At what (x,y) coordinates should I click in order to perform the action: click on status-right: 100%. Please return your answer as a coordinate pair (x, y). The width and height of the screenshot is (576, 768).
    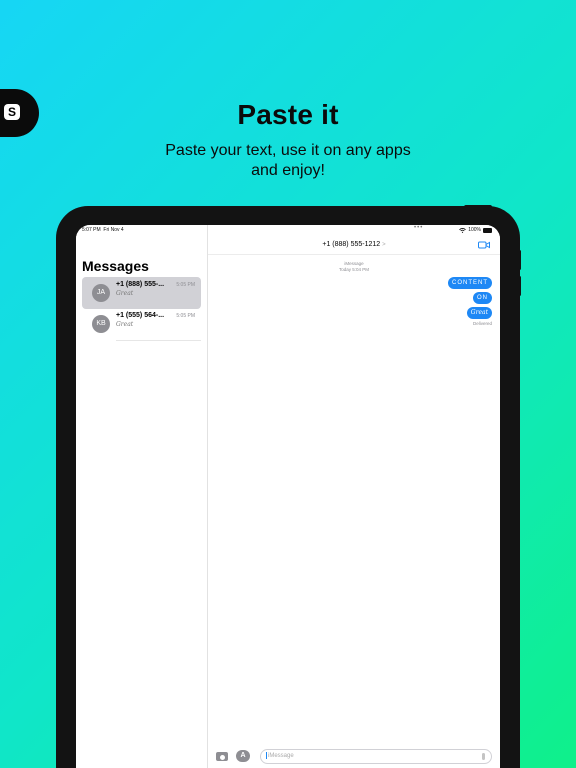
    Looking at the image, I should click on (475, 230).